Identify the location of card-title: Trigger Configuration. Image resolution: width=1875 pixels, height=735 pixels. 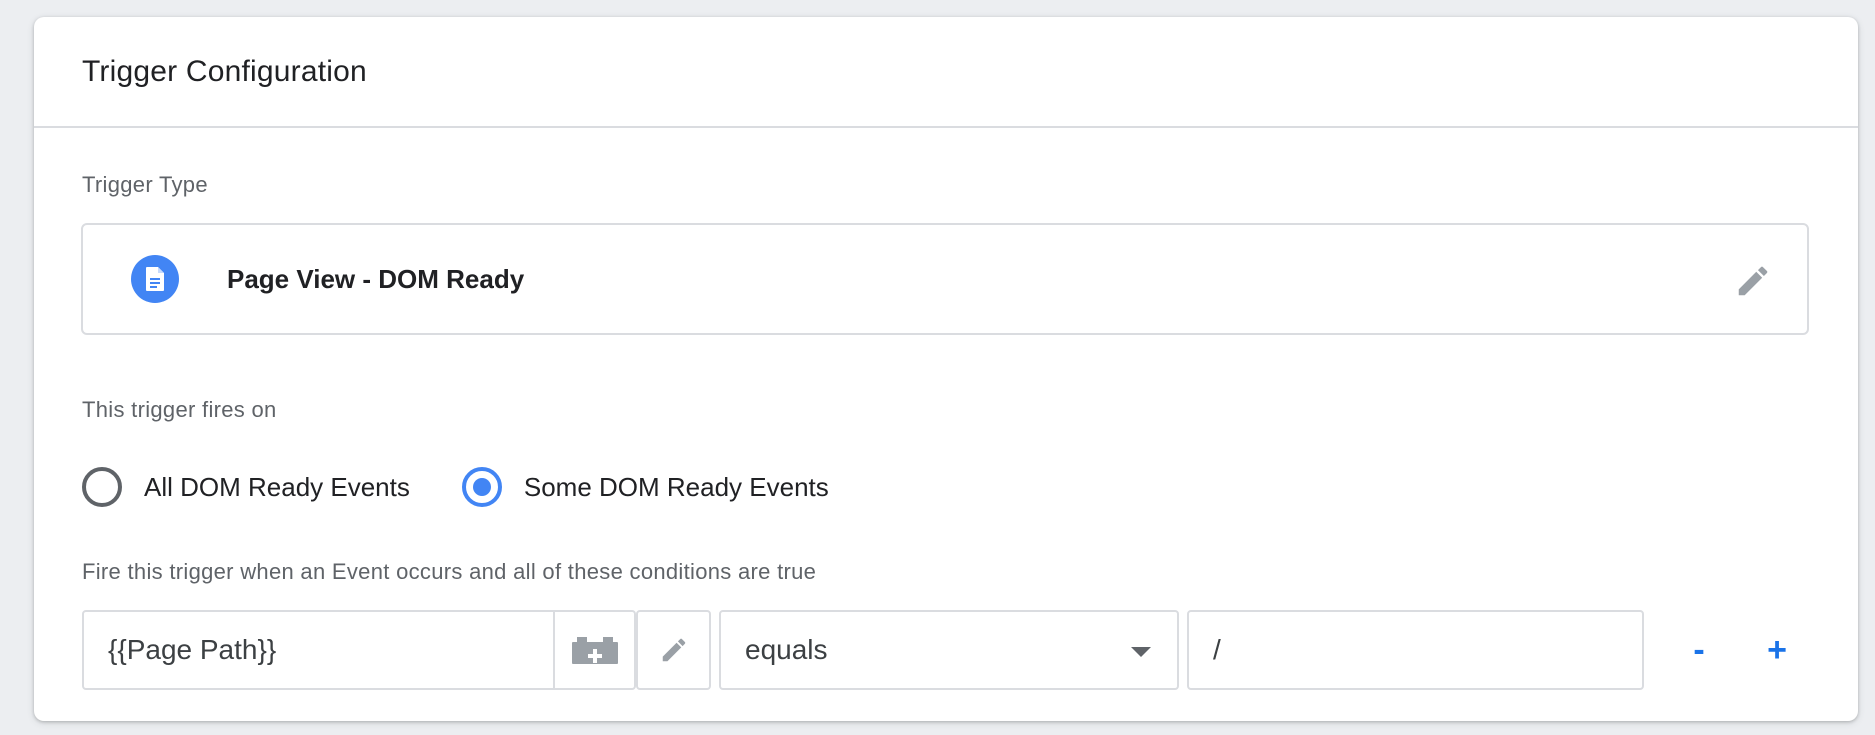
(224, 71).